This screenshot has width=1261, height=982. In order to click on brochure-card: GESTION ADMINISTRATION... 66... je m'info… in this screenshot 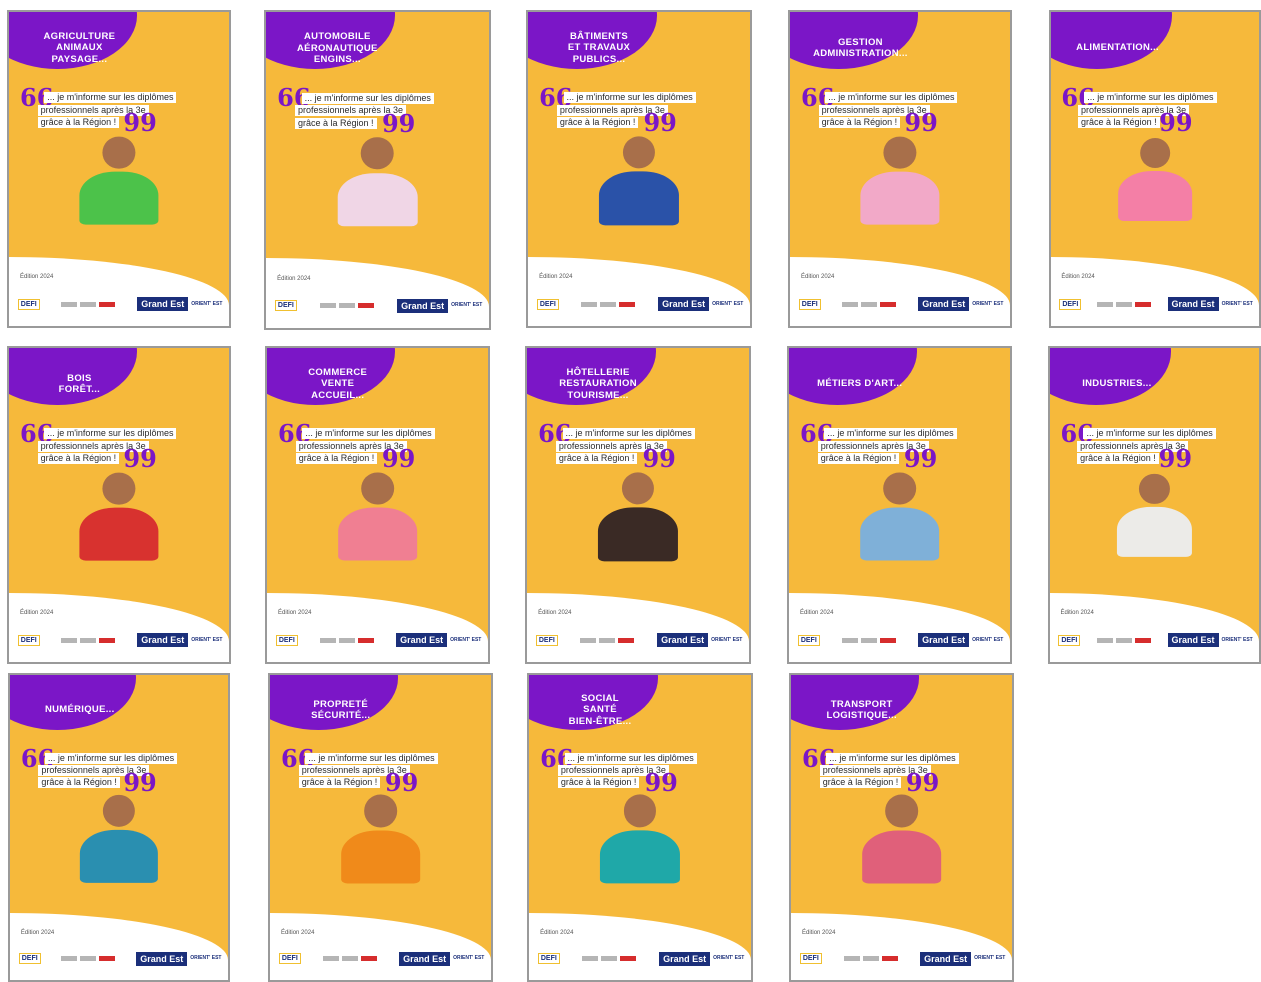, I will do `click(900, 169)`.